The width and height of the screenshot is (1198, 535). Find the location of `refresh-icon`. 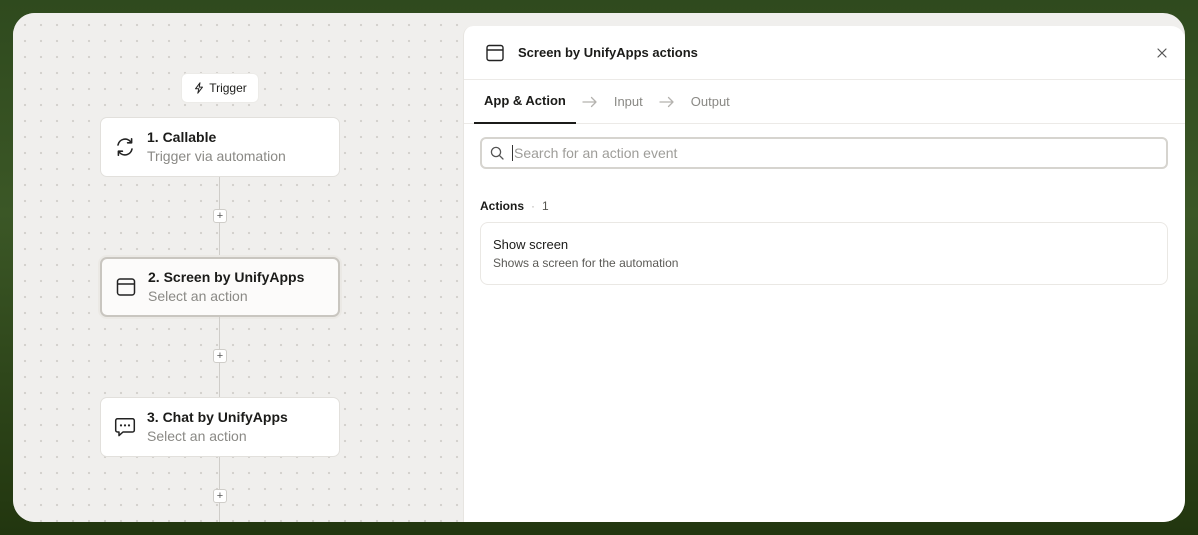

refresh-icon is located at coordinates (125, 147).